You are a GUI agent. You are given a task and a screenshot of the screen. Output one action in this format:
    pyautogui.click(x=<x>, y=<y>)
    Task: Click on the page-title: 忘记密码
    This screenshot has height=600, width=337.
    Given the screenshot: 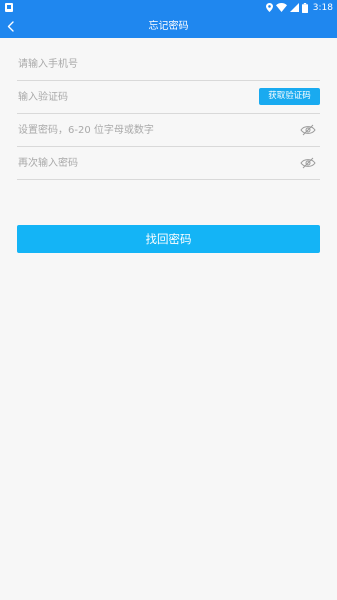 What is the action you would take?
    pyautogui.click(x=168, y=26)
    